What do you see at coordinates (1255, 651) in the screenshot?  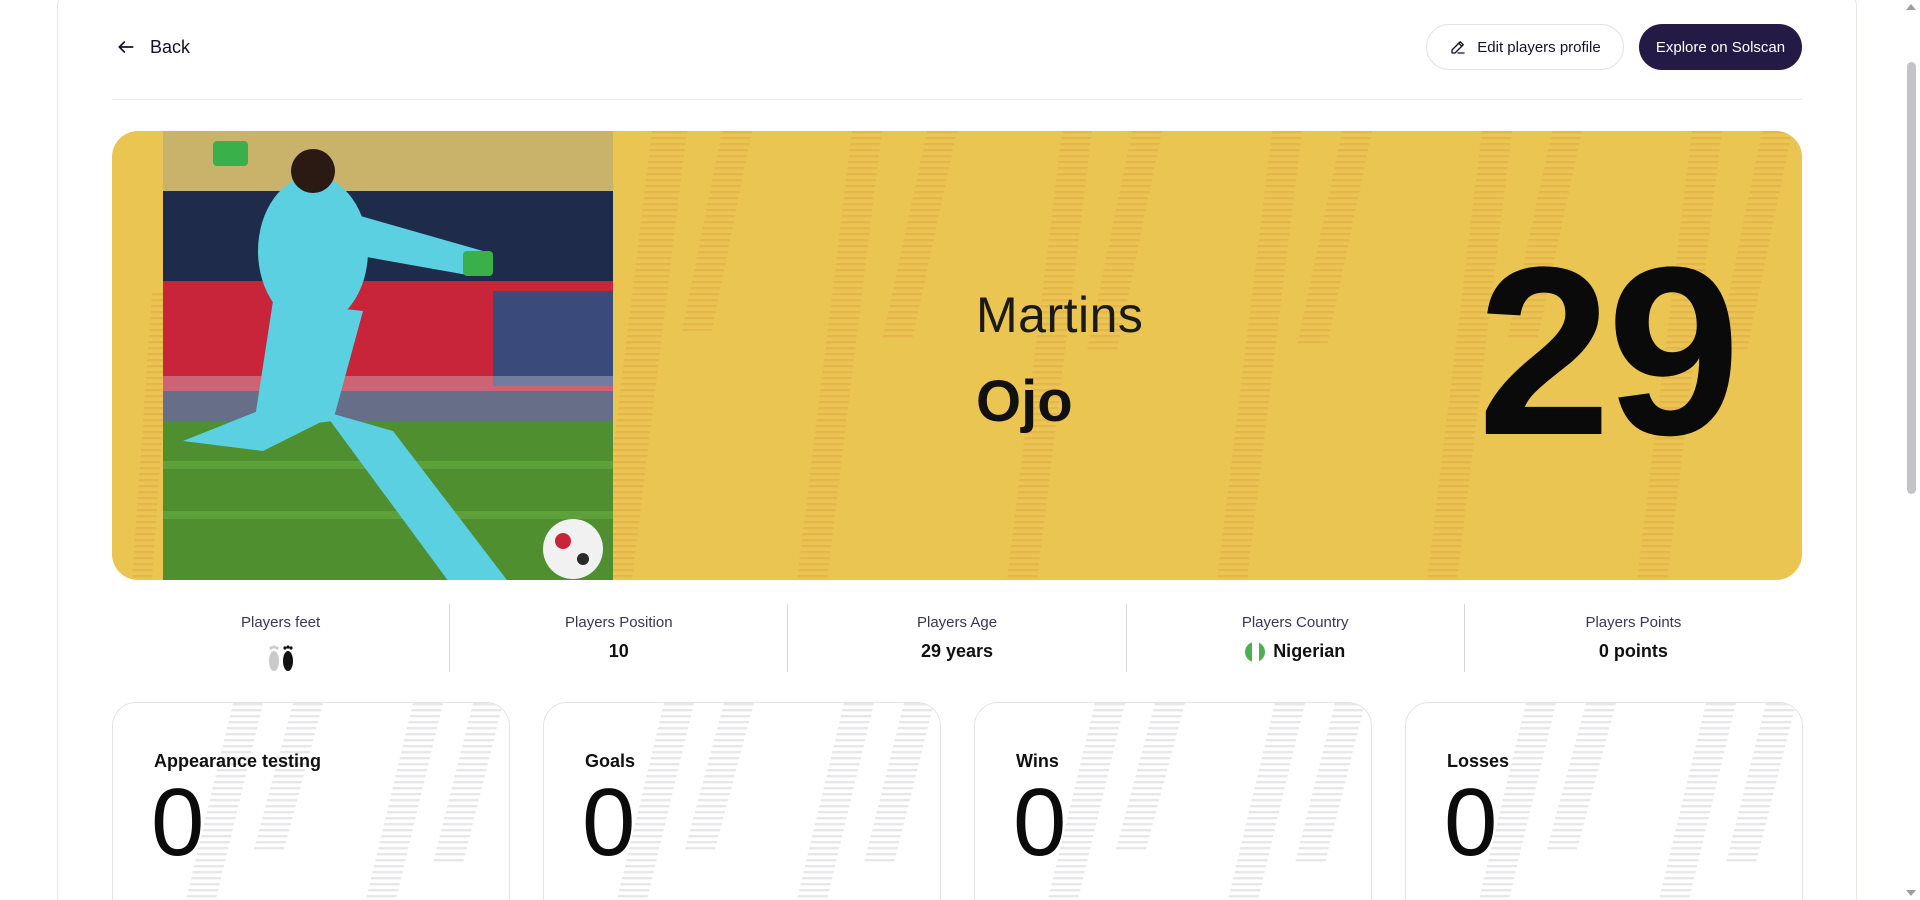 I see `nigeria-flag-icon` at bounding box center [1255, 651].